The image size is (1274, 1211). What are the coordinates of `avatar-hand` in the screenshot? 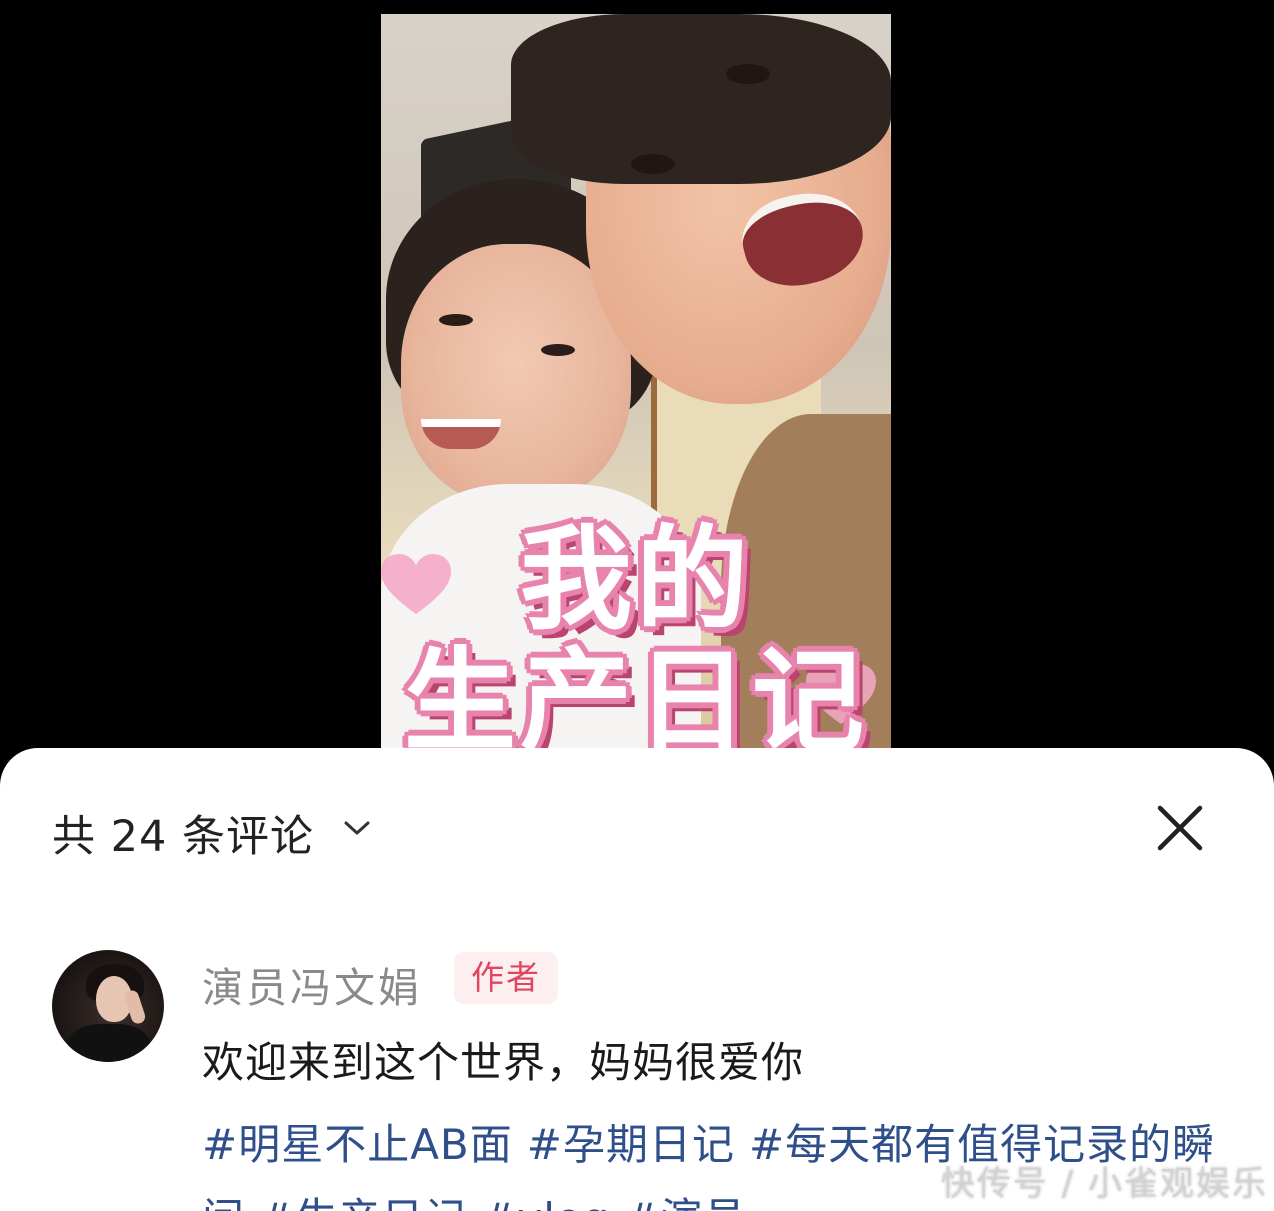 It's located at (135, 1007).